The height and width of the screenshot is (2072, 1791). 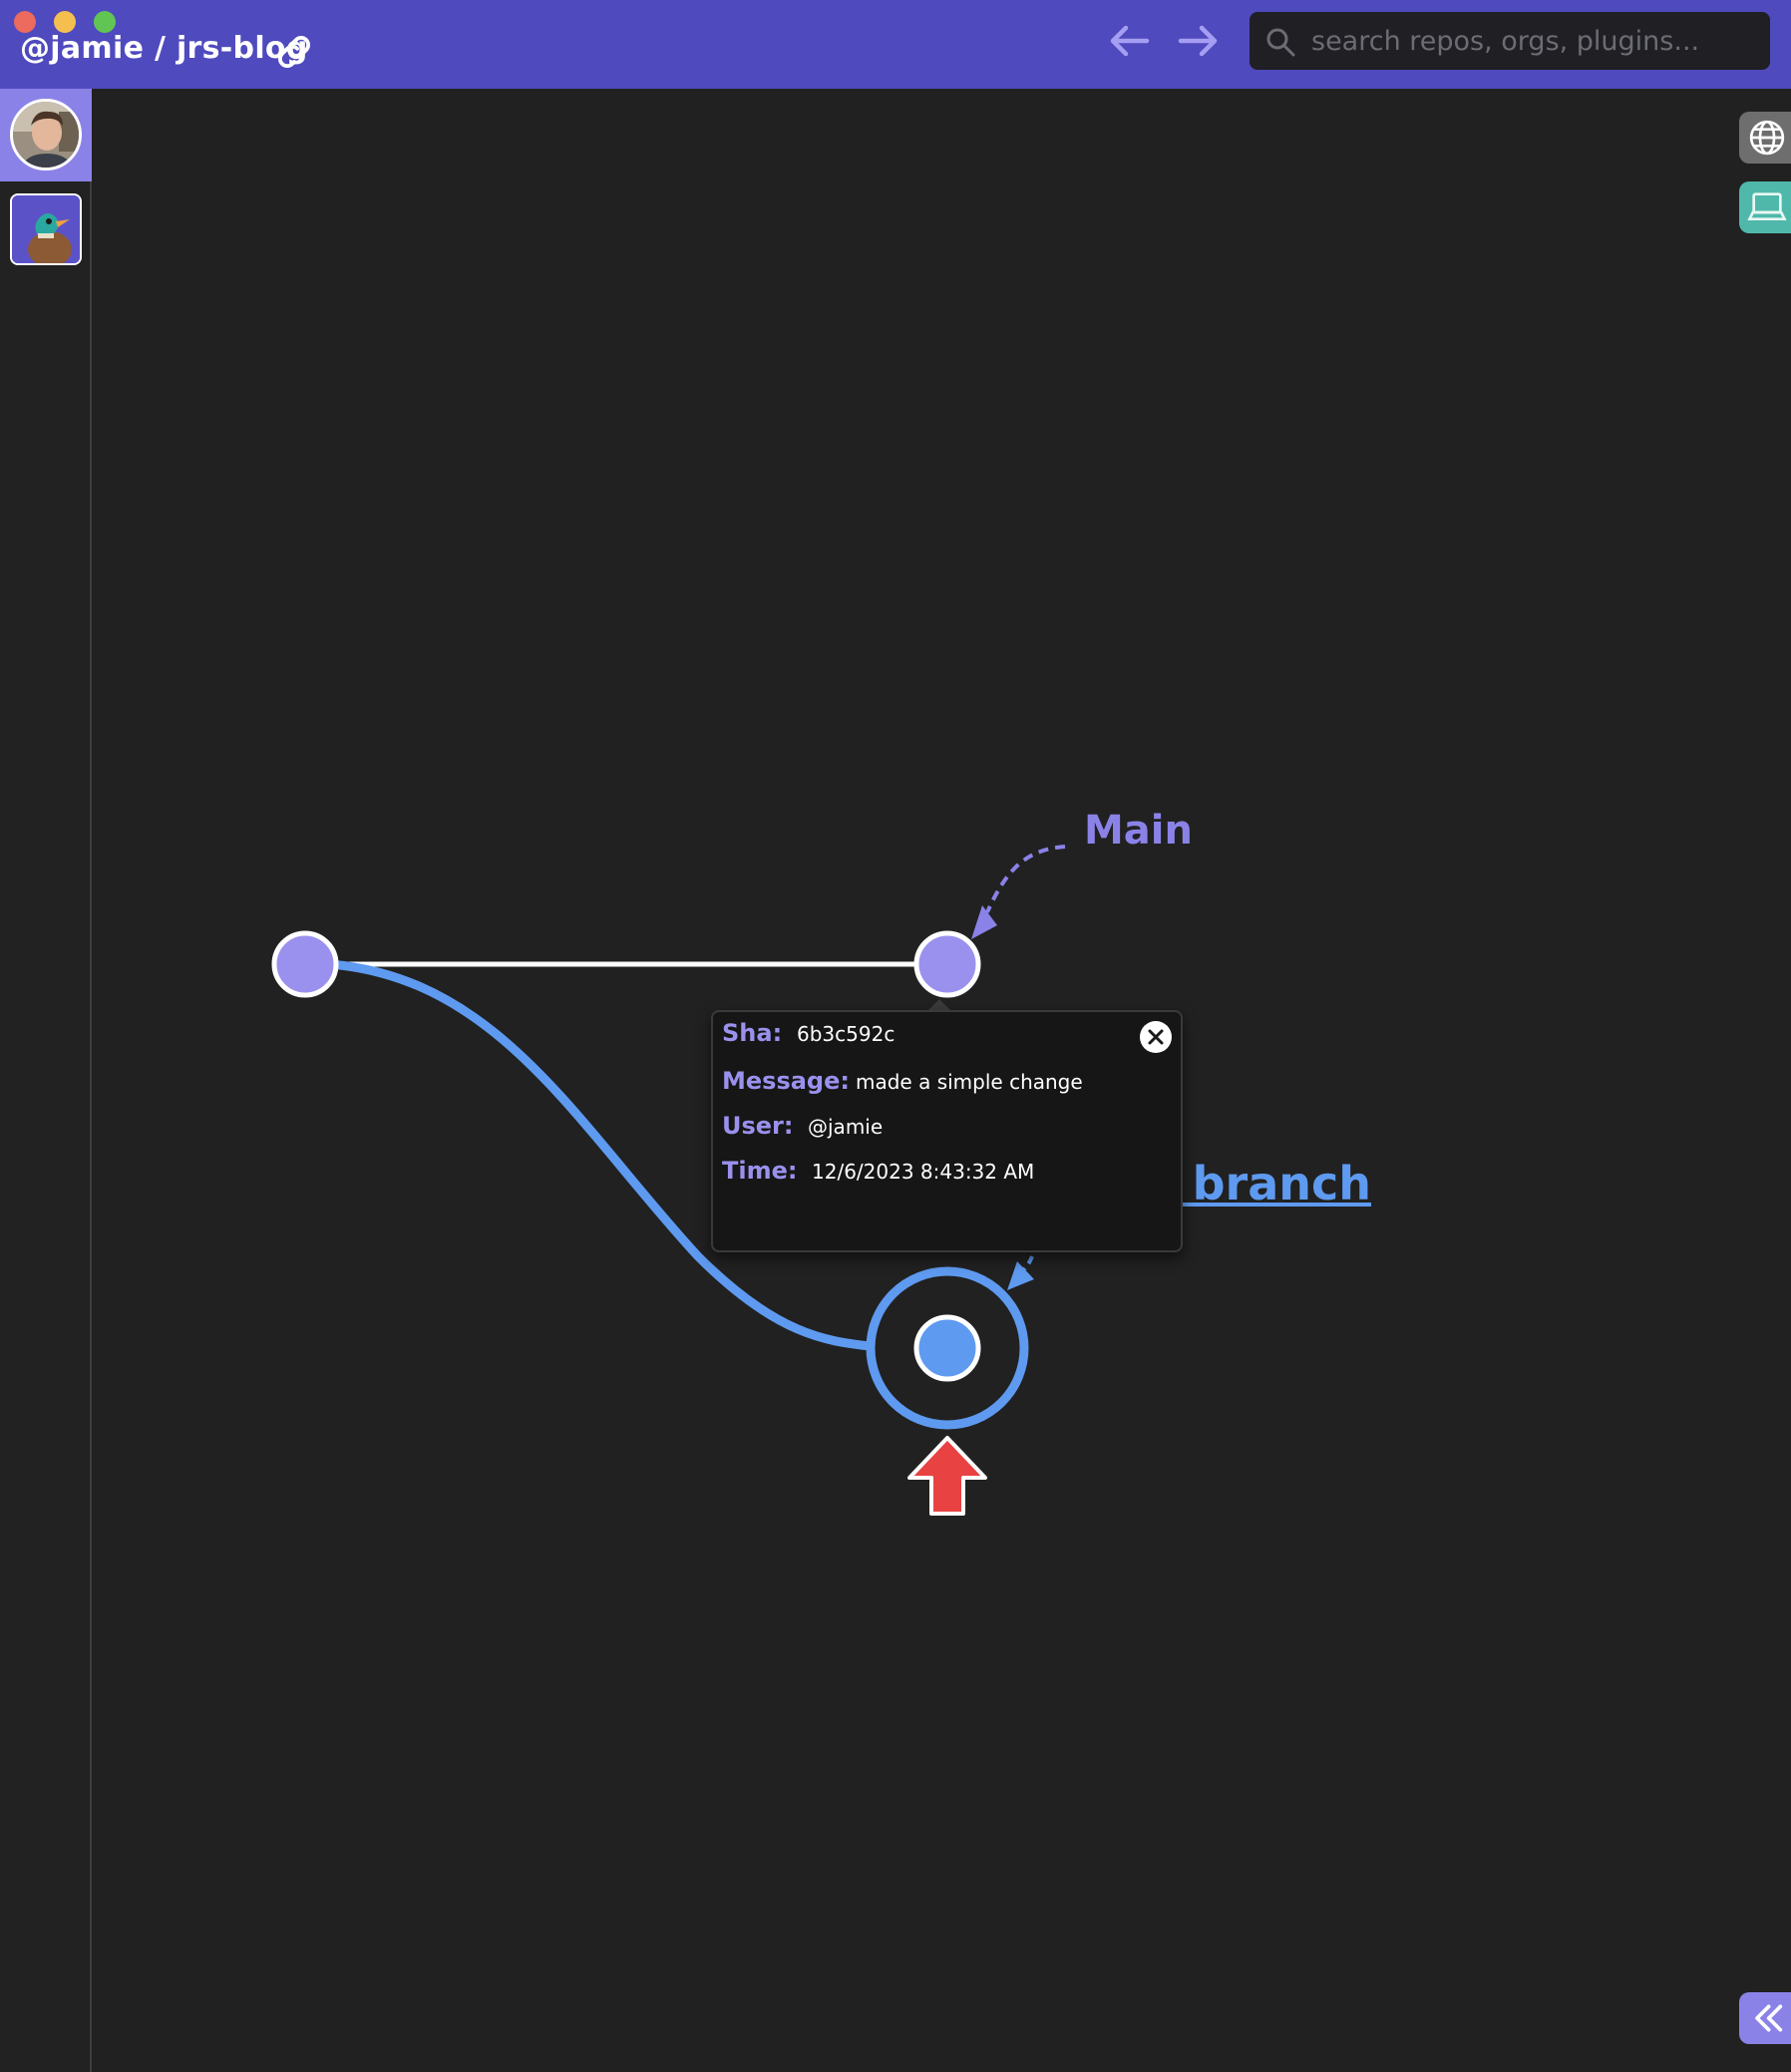 I want to click on main-pointer-line, so click(x=1025, y=879).